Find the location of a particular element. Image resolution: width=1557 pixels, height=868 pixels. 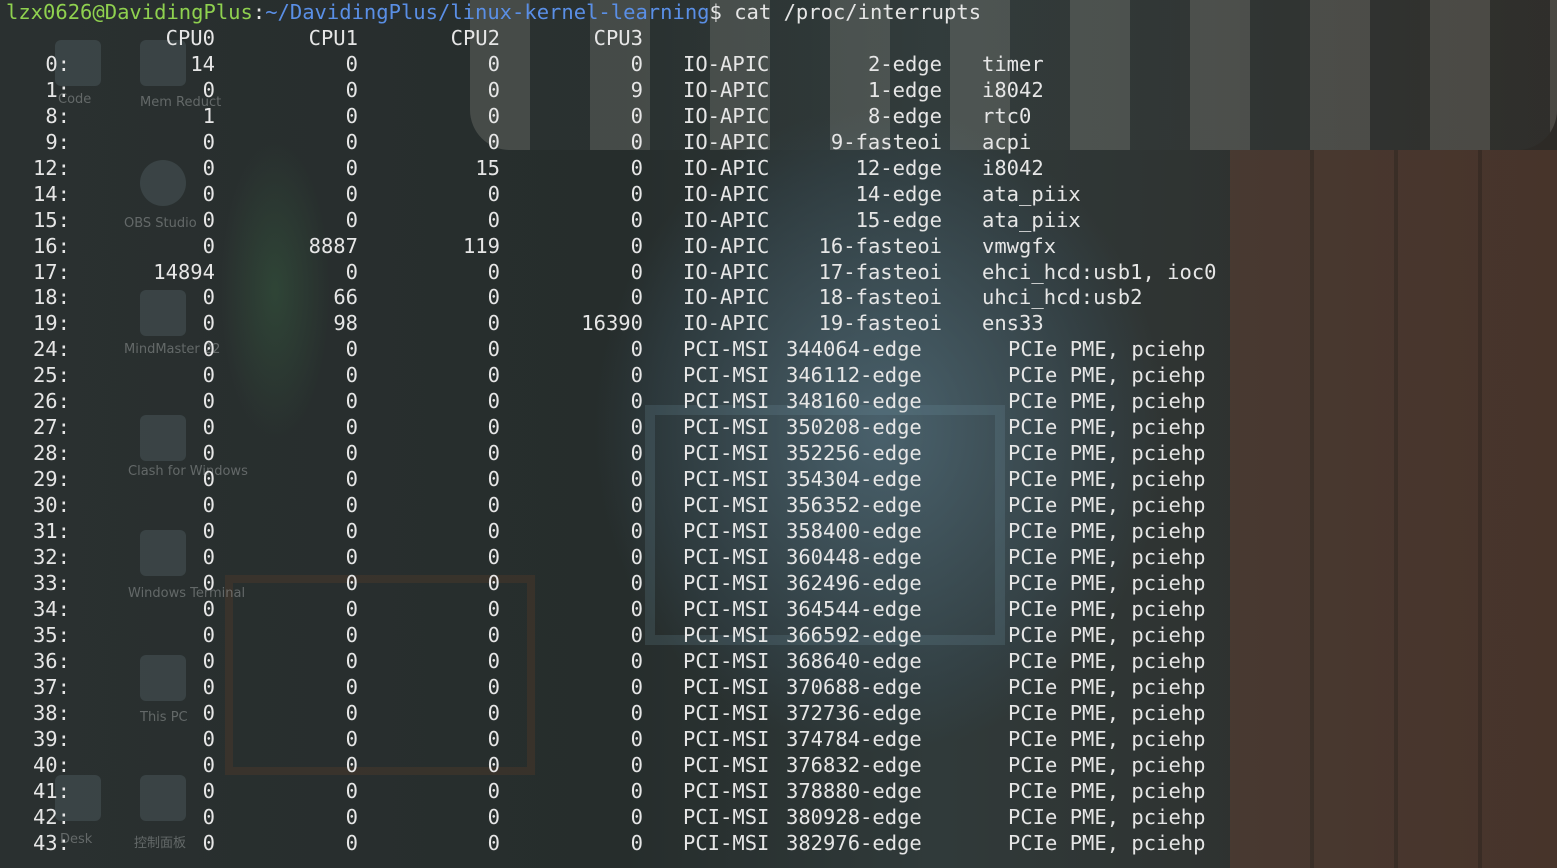

irq-number: 12: is located at coordinates (51, 167).